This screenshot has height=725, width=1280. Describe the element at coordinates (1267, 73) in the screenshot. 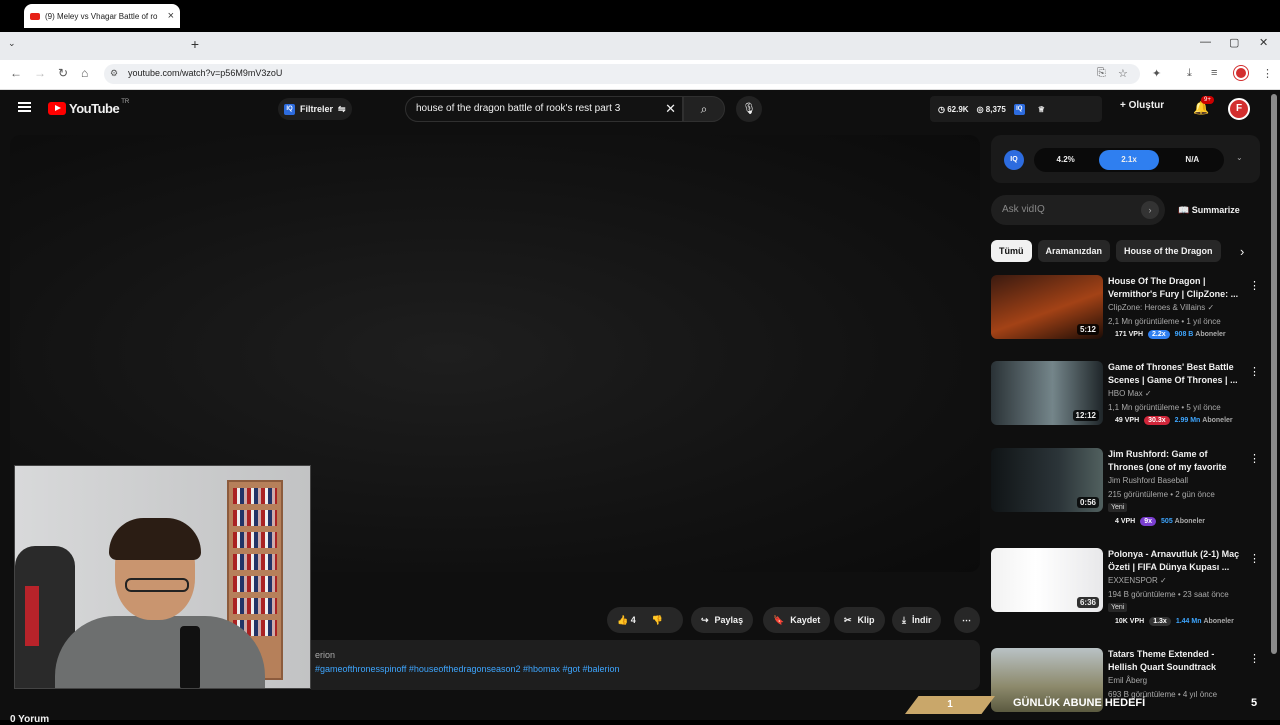

I see `browser-menu-icon: ⋮` at that location.